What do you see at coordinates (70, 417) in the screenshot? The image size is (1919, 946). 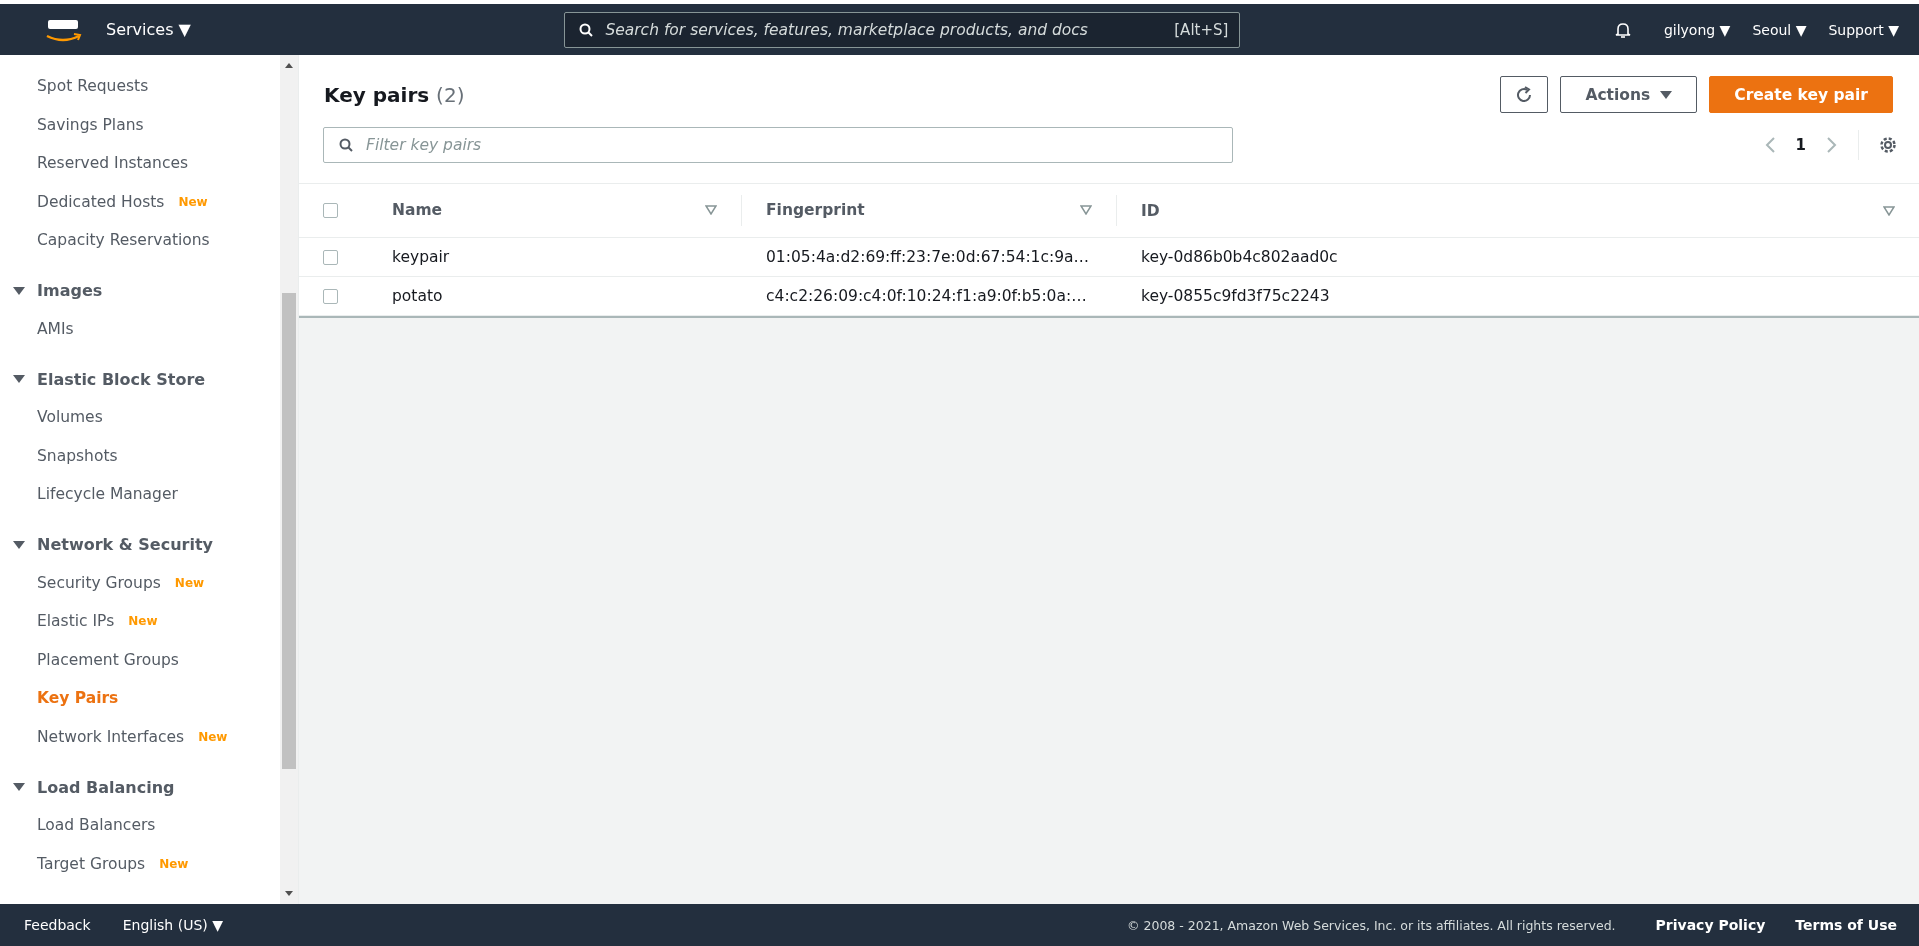 I see `sidebar-item: Volumes` at bounding box center [70, 417].